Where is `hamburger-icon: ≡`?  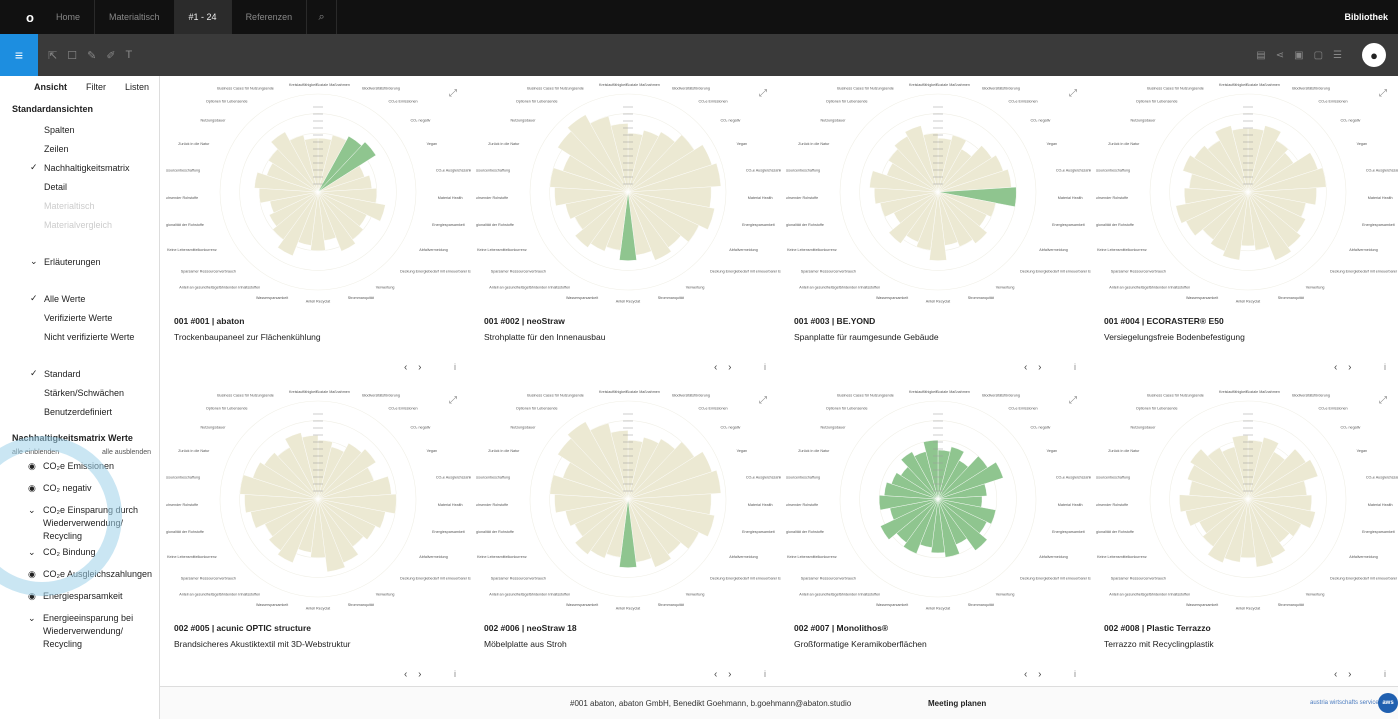
hamburger-icon: ≡ is located at coordinates (19, 55).